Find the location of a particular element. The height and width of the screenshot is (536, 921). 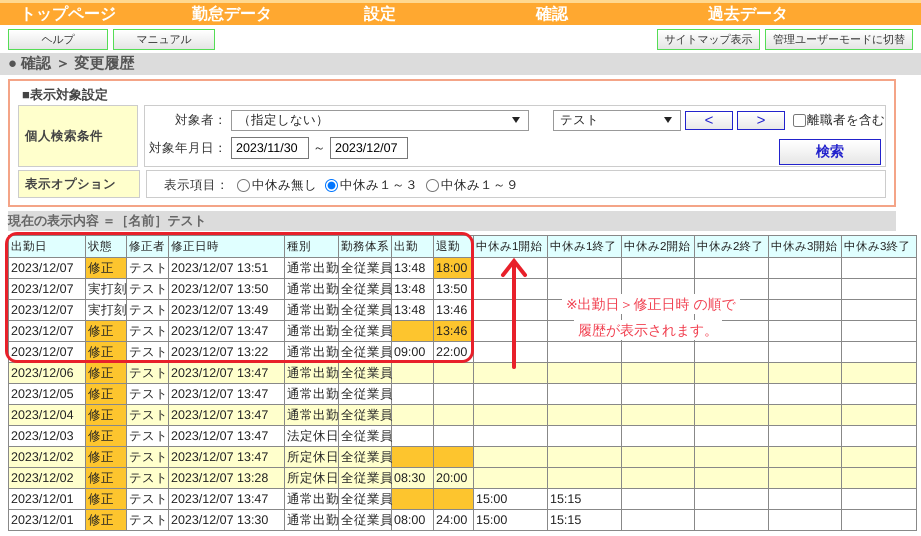

column-header: 状態 is located at coordinates (106, 247).